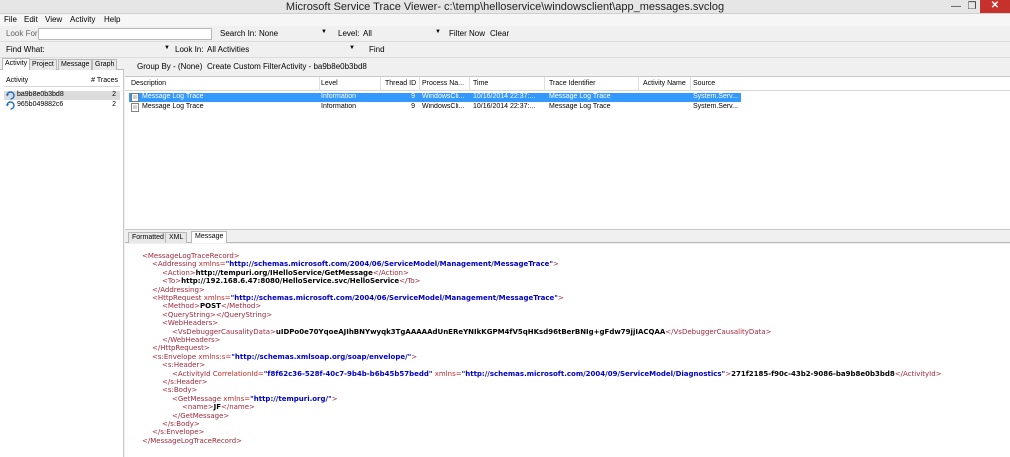 This screenshot has height=457, width=1010. I want to click on menu-help: Help, so click(112, 19).